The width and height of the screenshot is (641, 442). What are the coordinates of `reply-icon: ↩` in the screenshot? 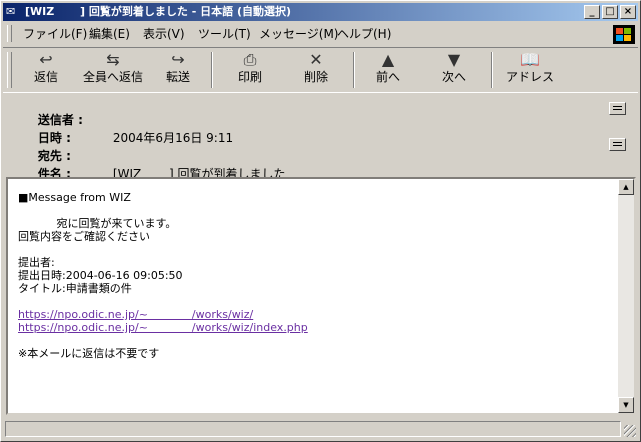 It's located at (46, 59).